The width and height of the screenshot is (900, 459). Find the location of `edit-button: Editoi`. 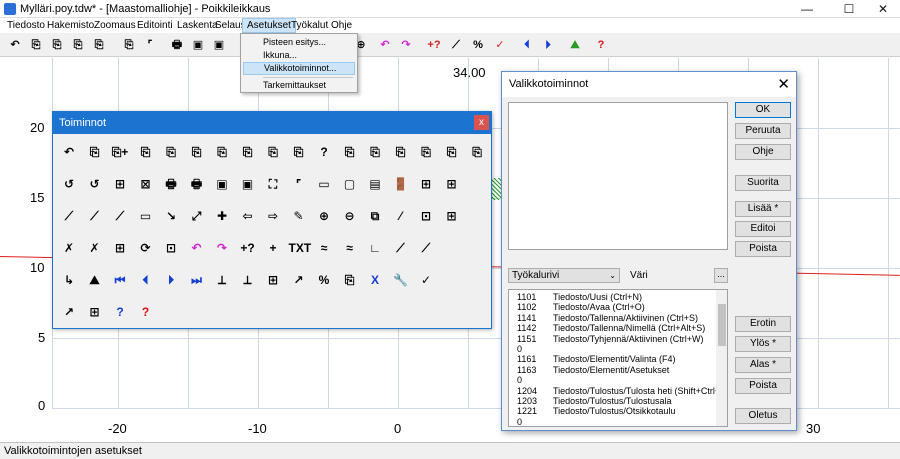

edit-button: Editoi is located at coordinates (763, 229).